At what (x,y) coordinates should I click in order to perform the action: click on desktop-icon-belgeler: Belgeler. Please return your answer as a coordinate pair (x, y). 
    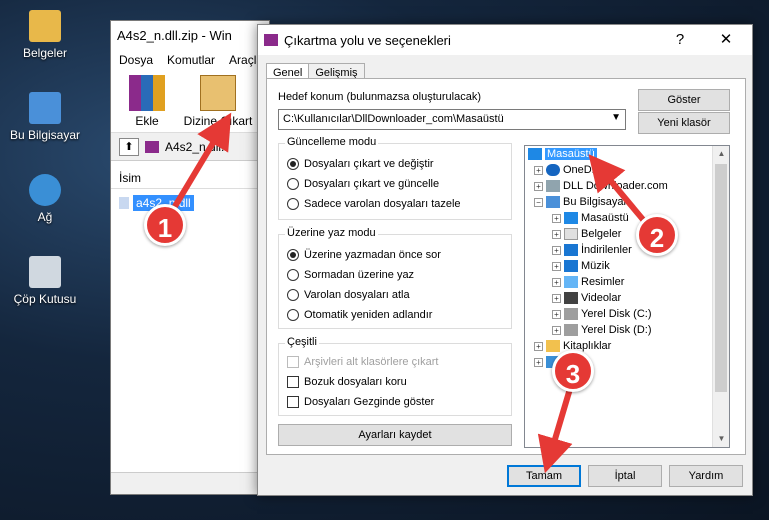
    Looking at the image, I should click on (45, 35).